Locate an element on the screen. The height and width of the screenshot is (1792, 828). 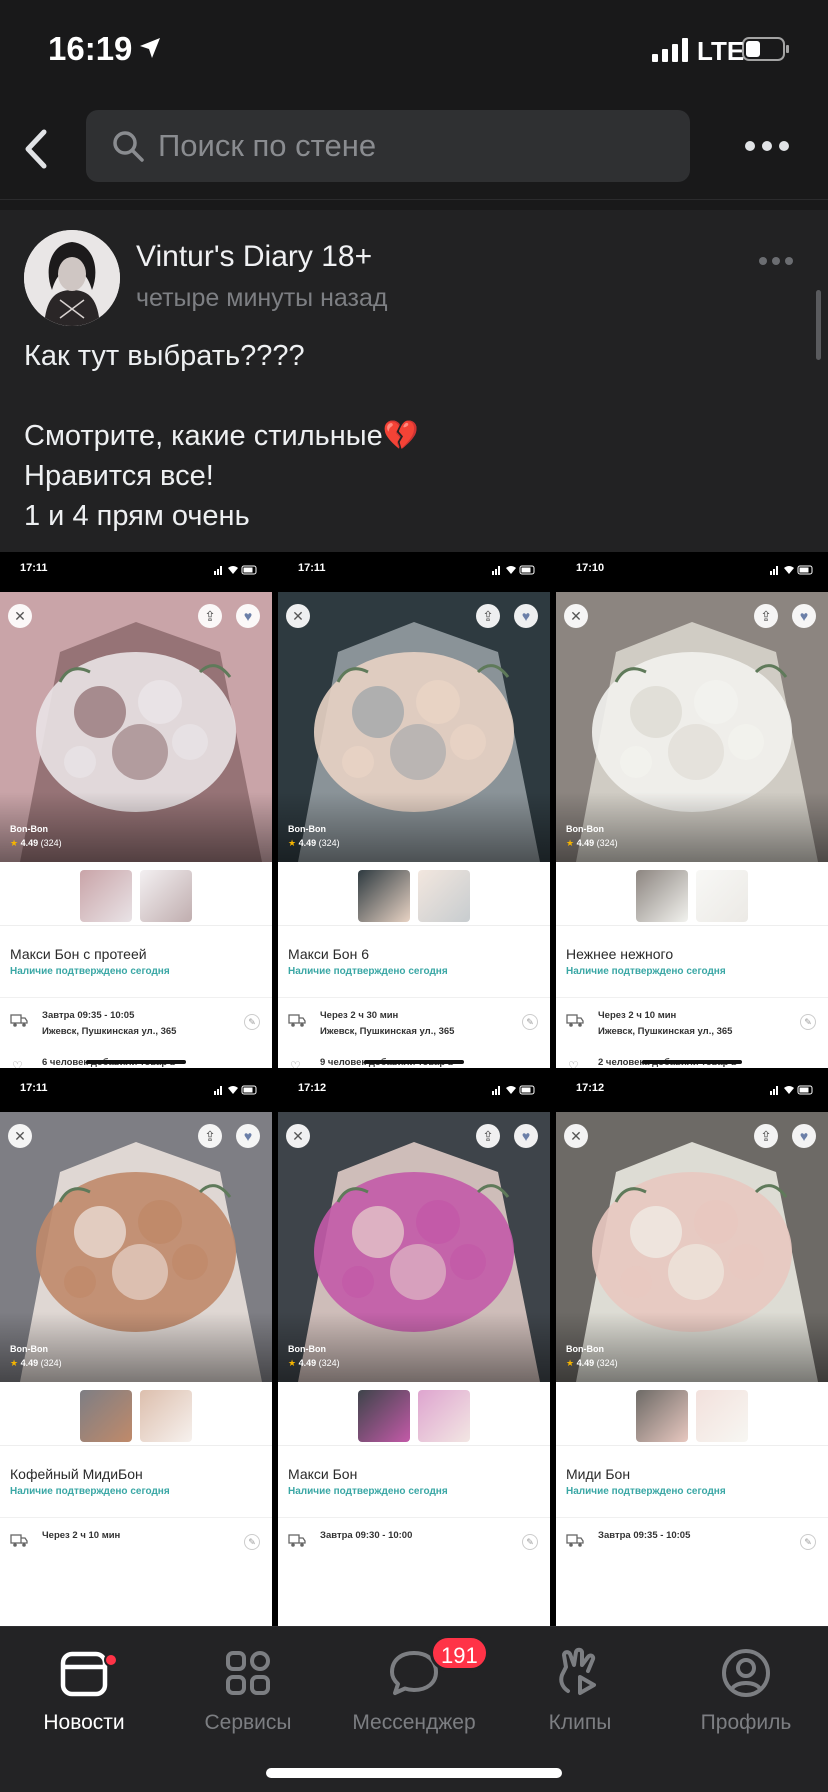
post-author: Vintur's Diary 18+ is located at coordinates (254, 257).